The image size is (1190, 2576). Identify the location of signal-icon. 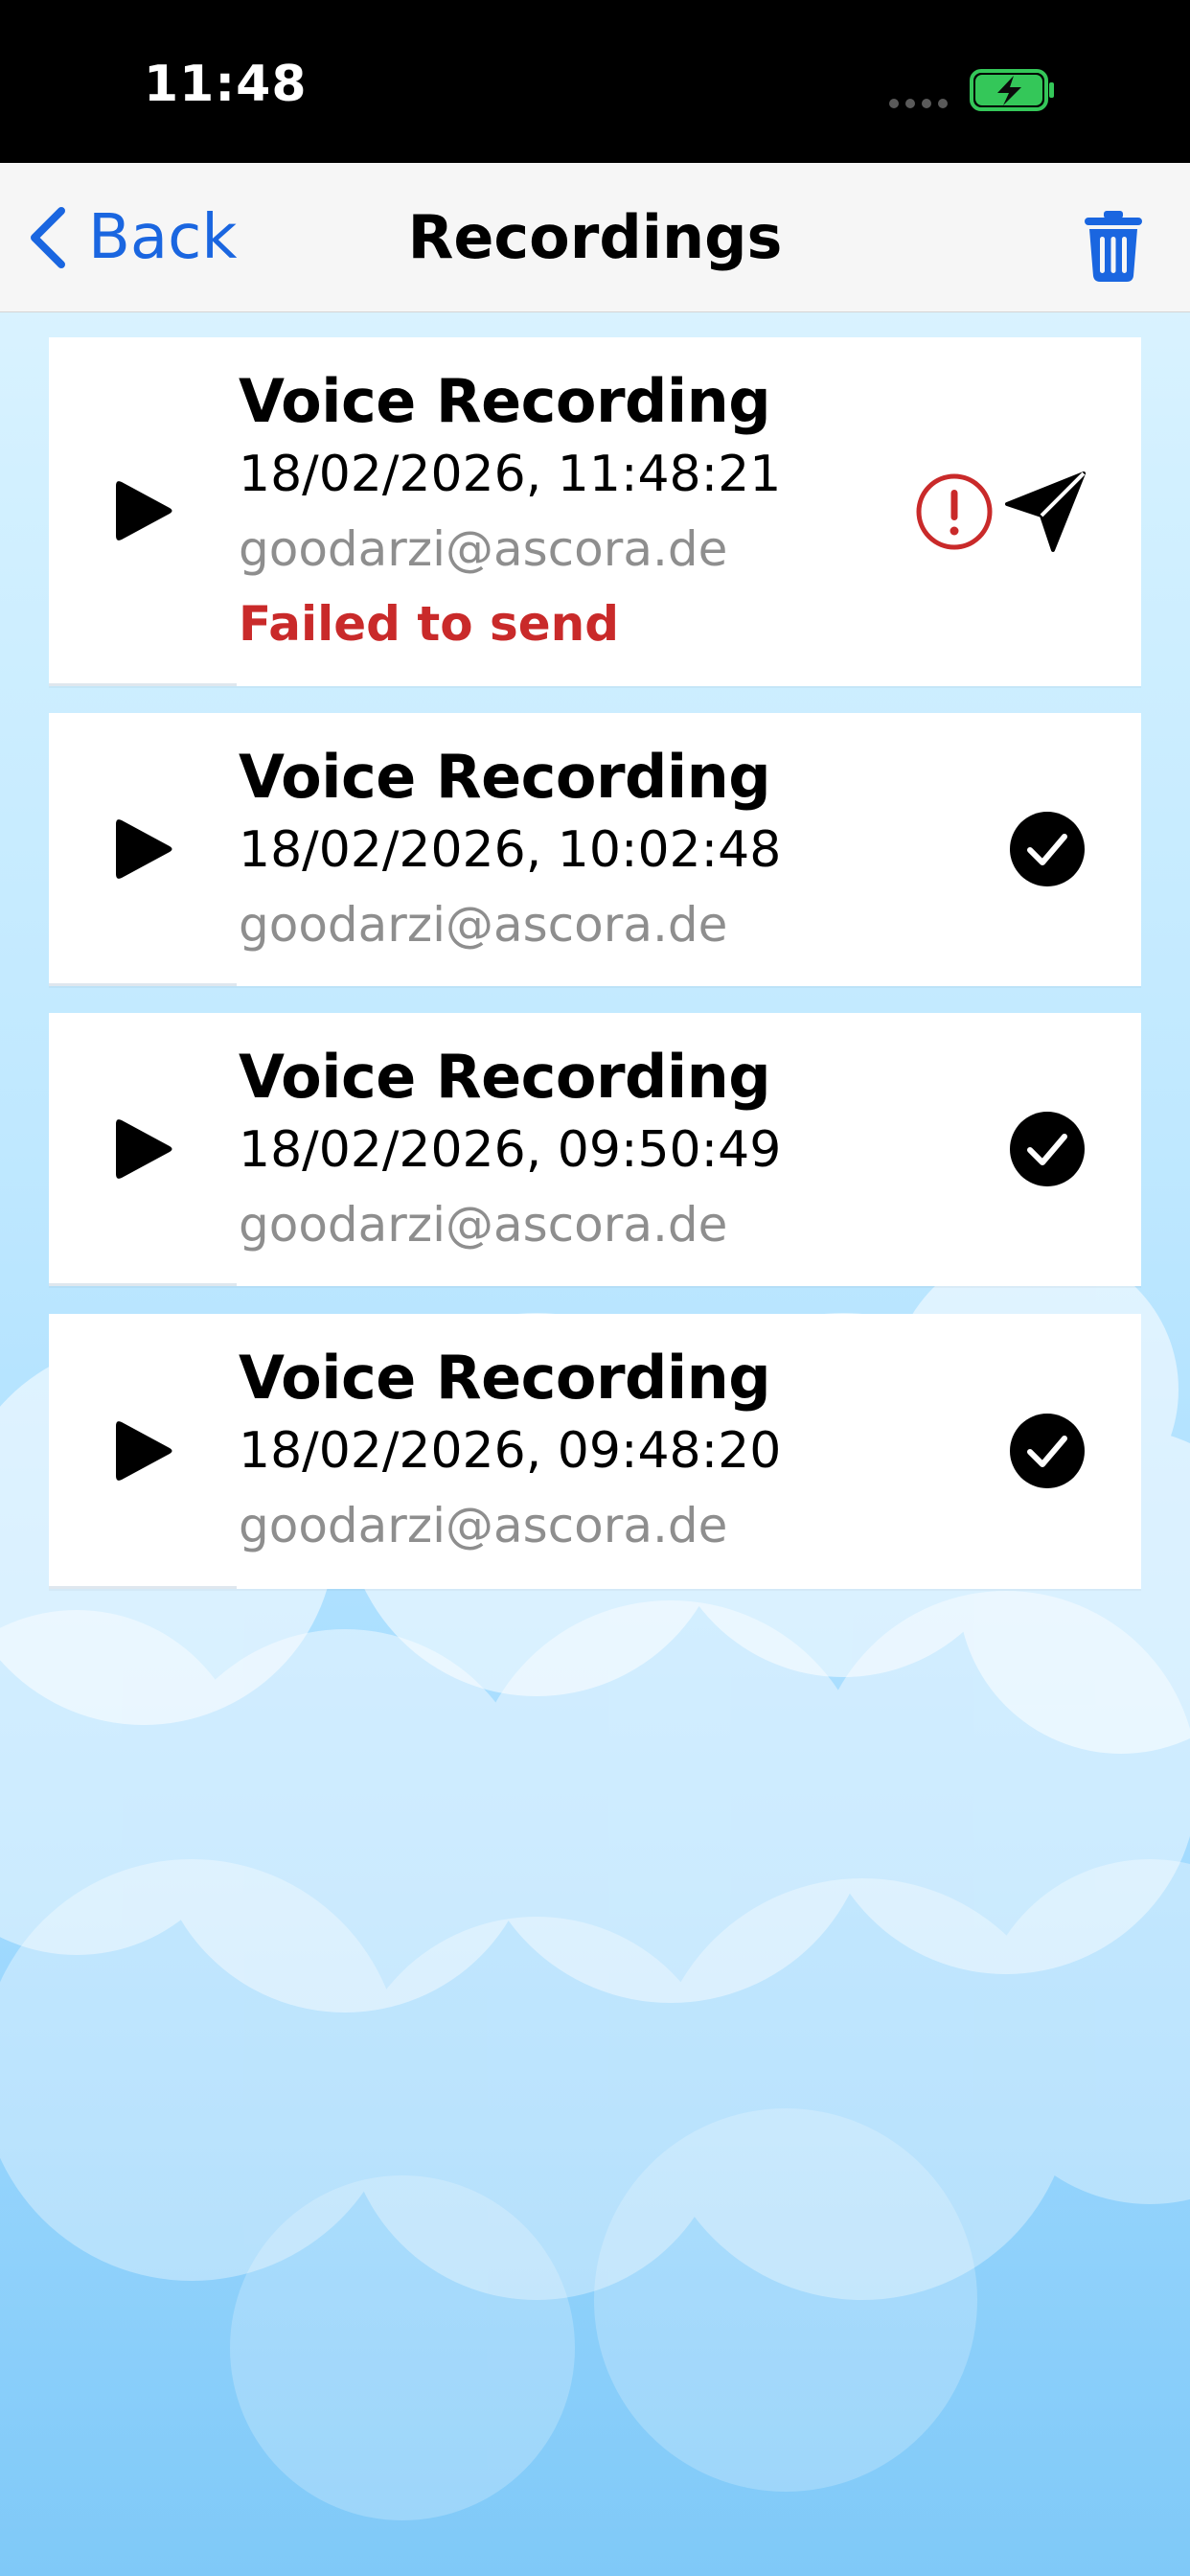
(921, 104).